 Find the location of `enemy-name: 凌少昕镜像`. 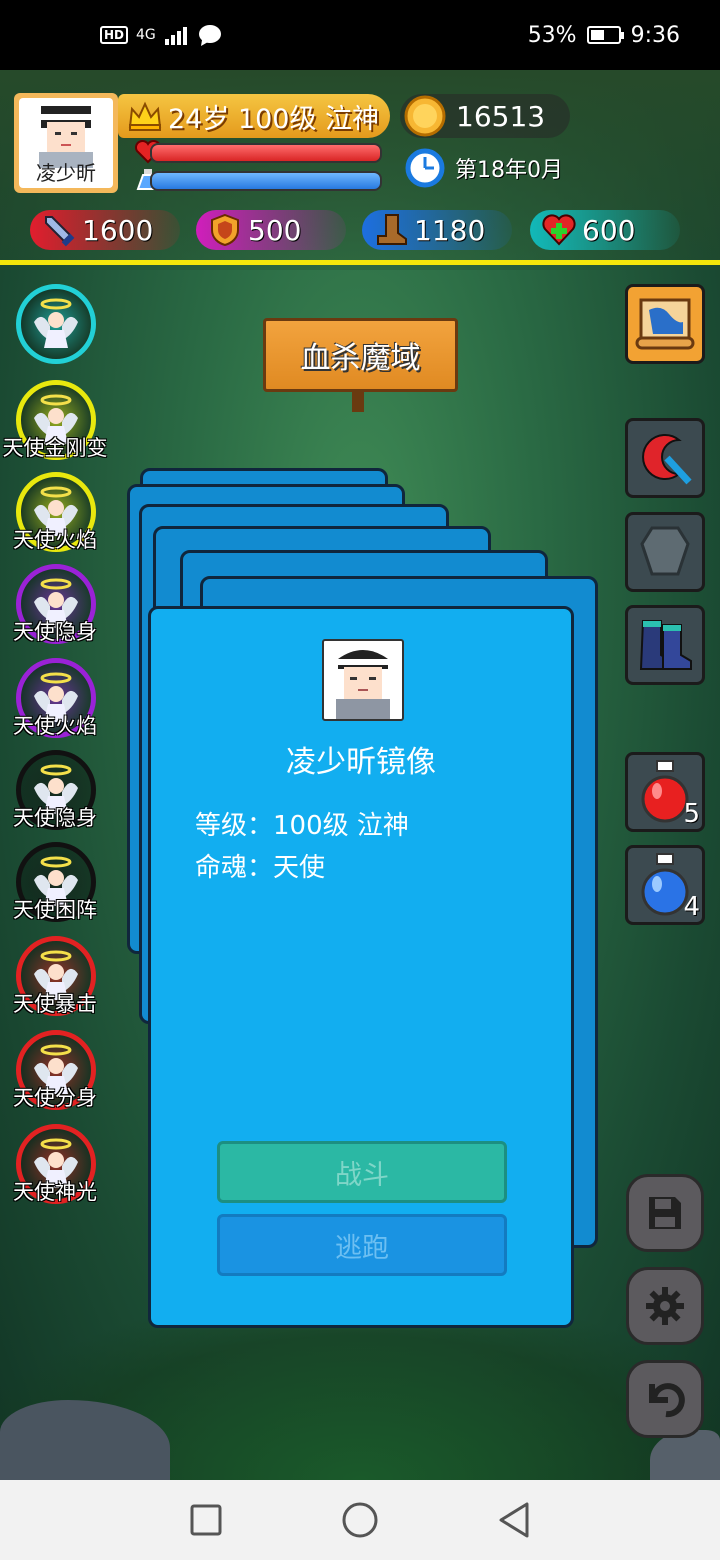

enemy-name: 凌少昕镜像 is located at coordinates (361, 762).